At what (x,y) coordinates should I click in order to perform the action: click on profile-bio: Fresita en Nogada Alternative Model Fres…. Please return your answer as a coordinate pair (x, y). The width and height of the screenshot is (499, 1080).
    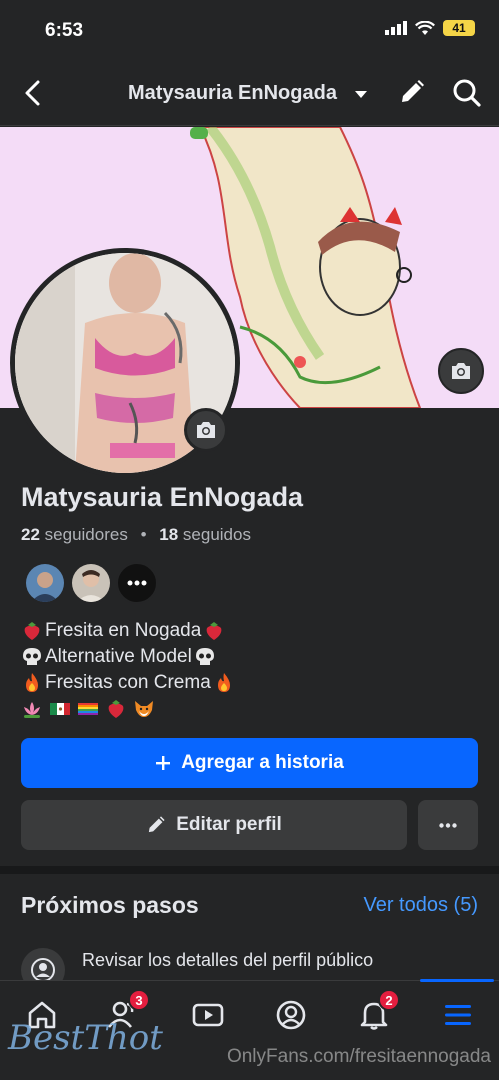
    Looking at the image, I should click on (128, 670).